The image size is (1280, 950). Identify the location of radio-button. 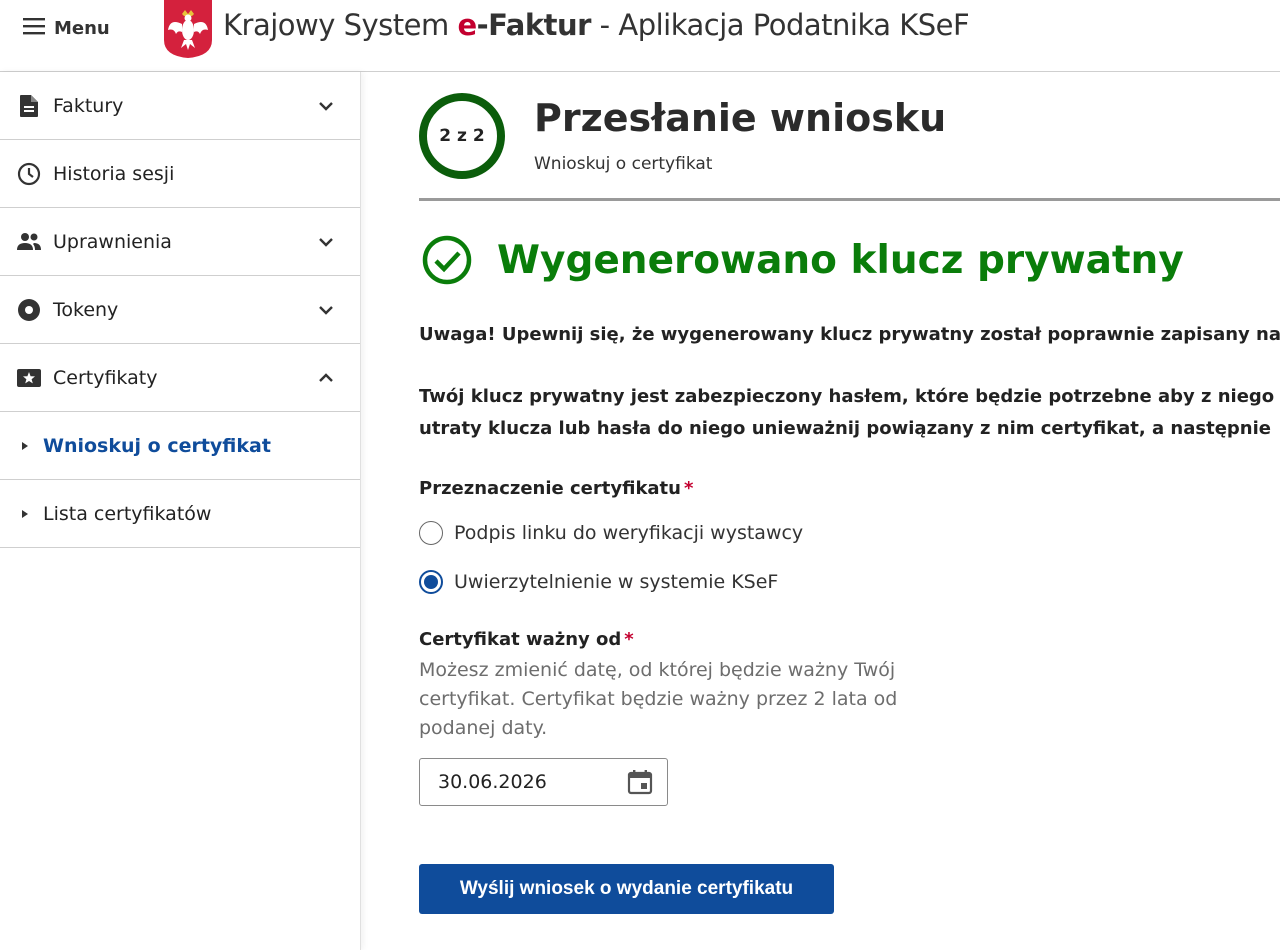
(431, 533).